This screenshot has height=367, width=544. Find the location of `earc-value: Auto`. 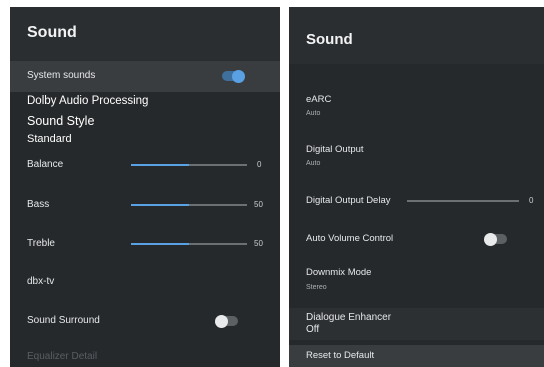

earc-value: Auto is located at coordinates (313, 113).